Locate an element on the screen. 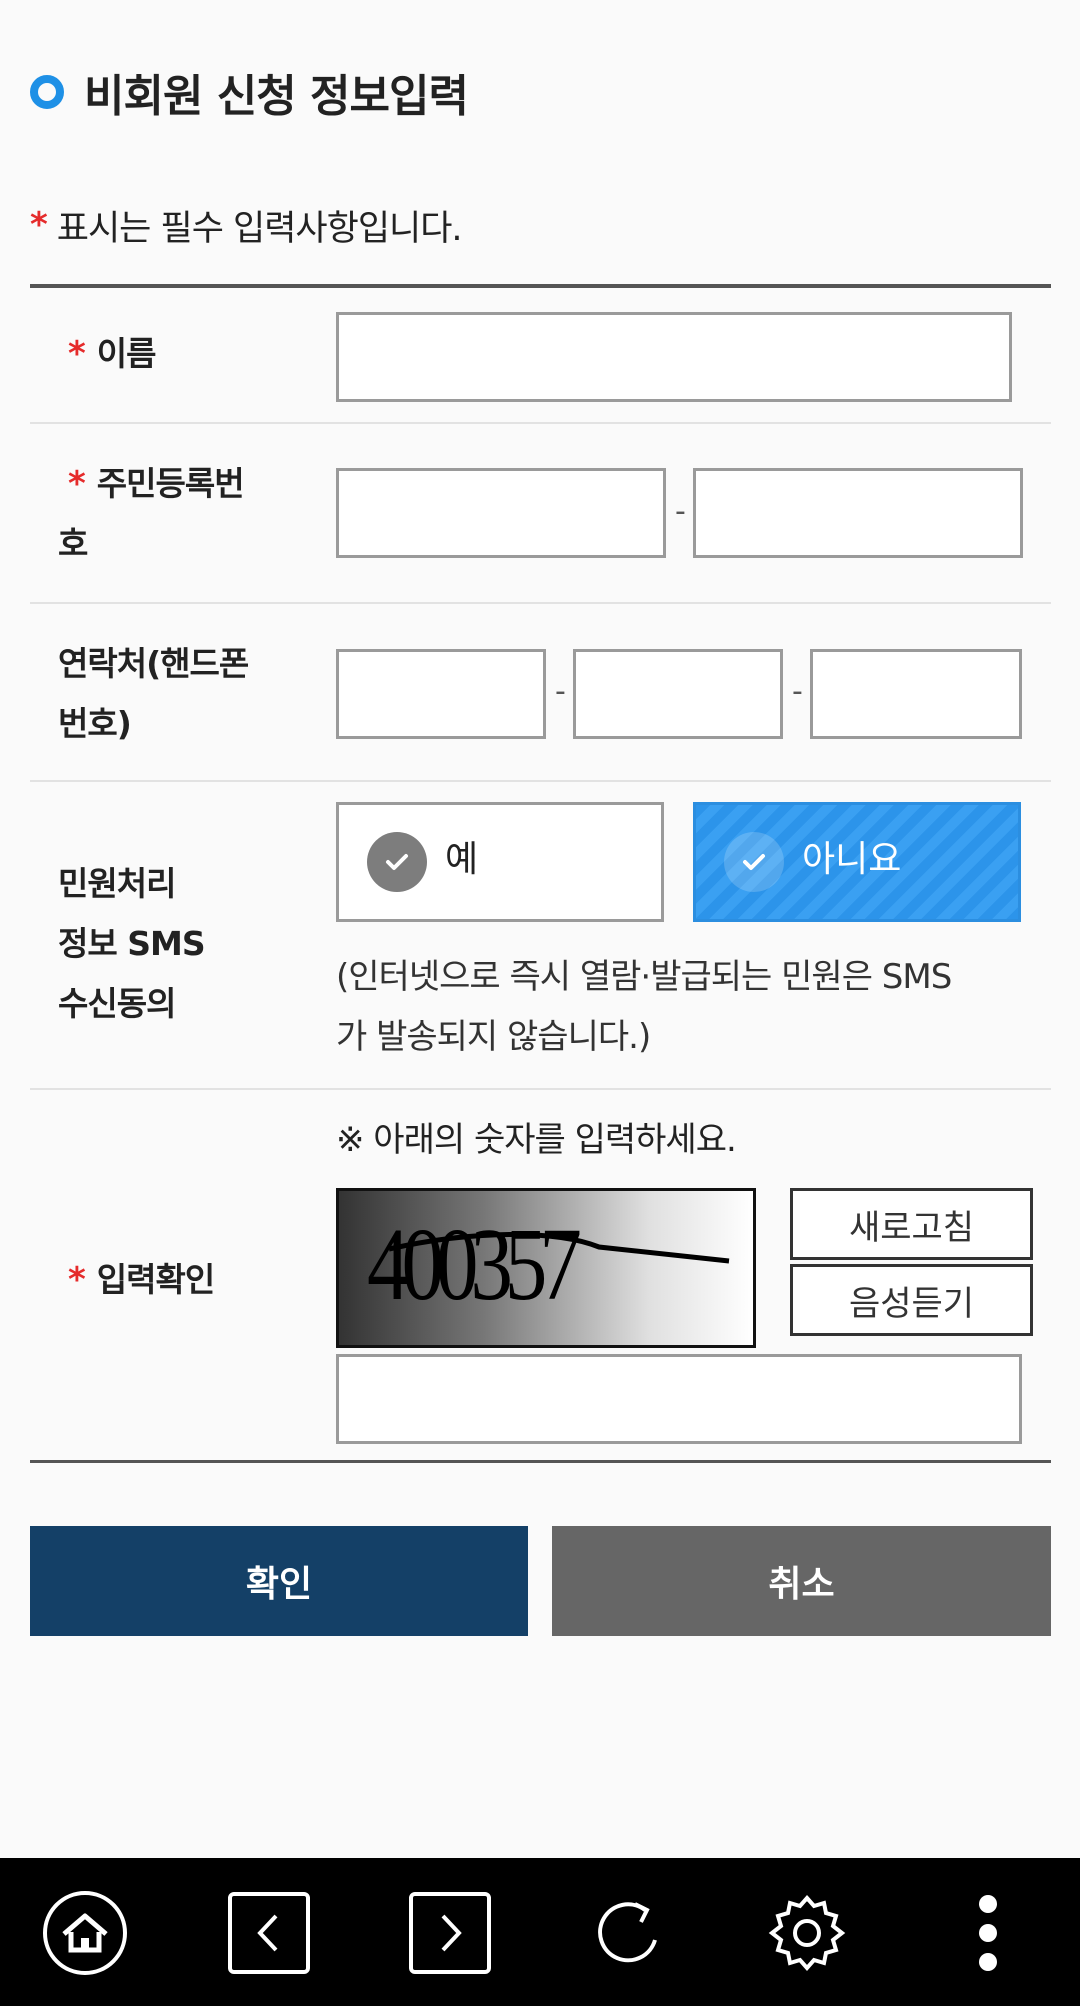 Image resolution: width=1080 pixels, height=2006 pixels. name-row: * 이름 is located at coordinates (540, 356).